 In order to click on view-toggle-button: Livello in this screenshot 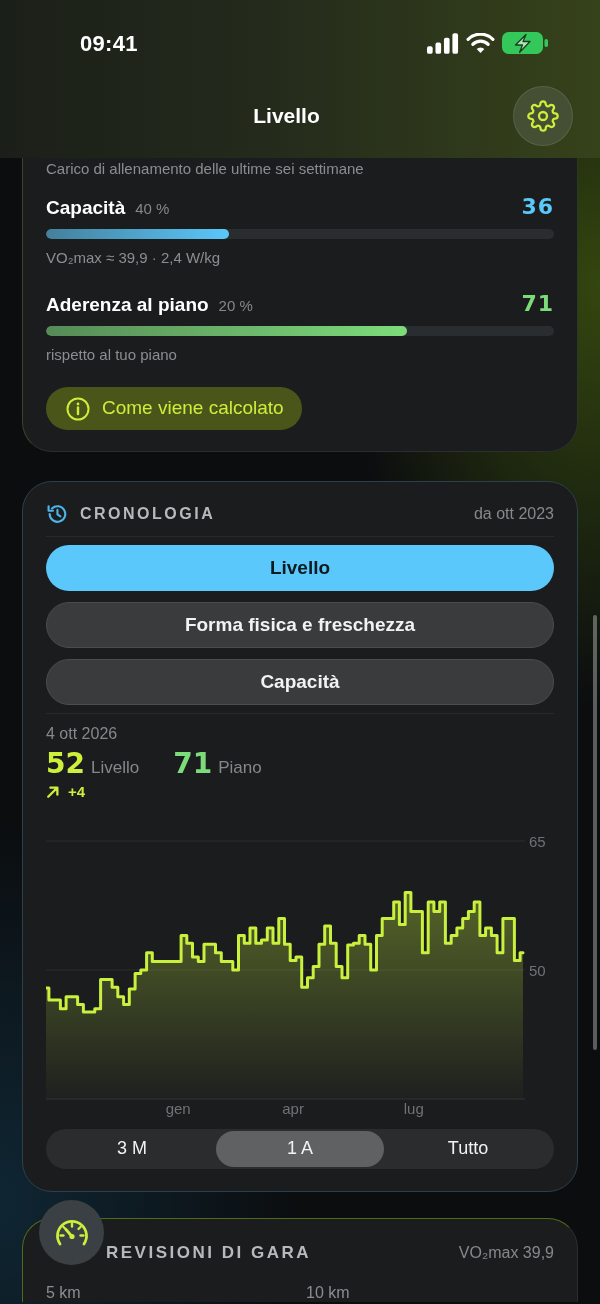, I will do `click(300, 568)`.